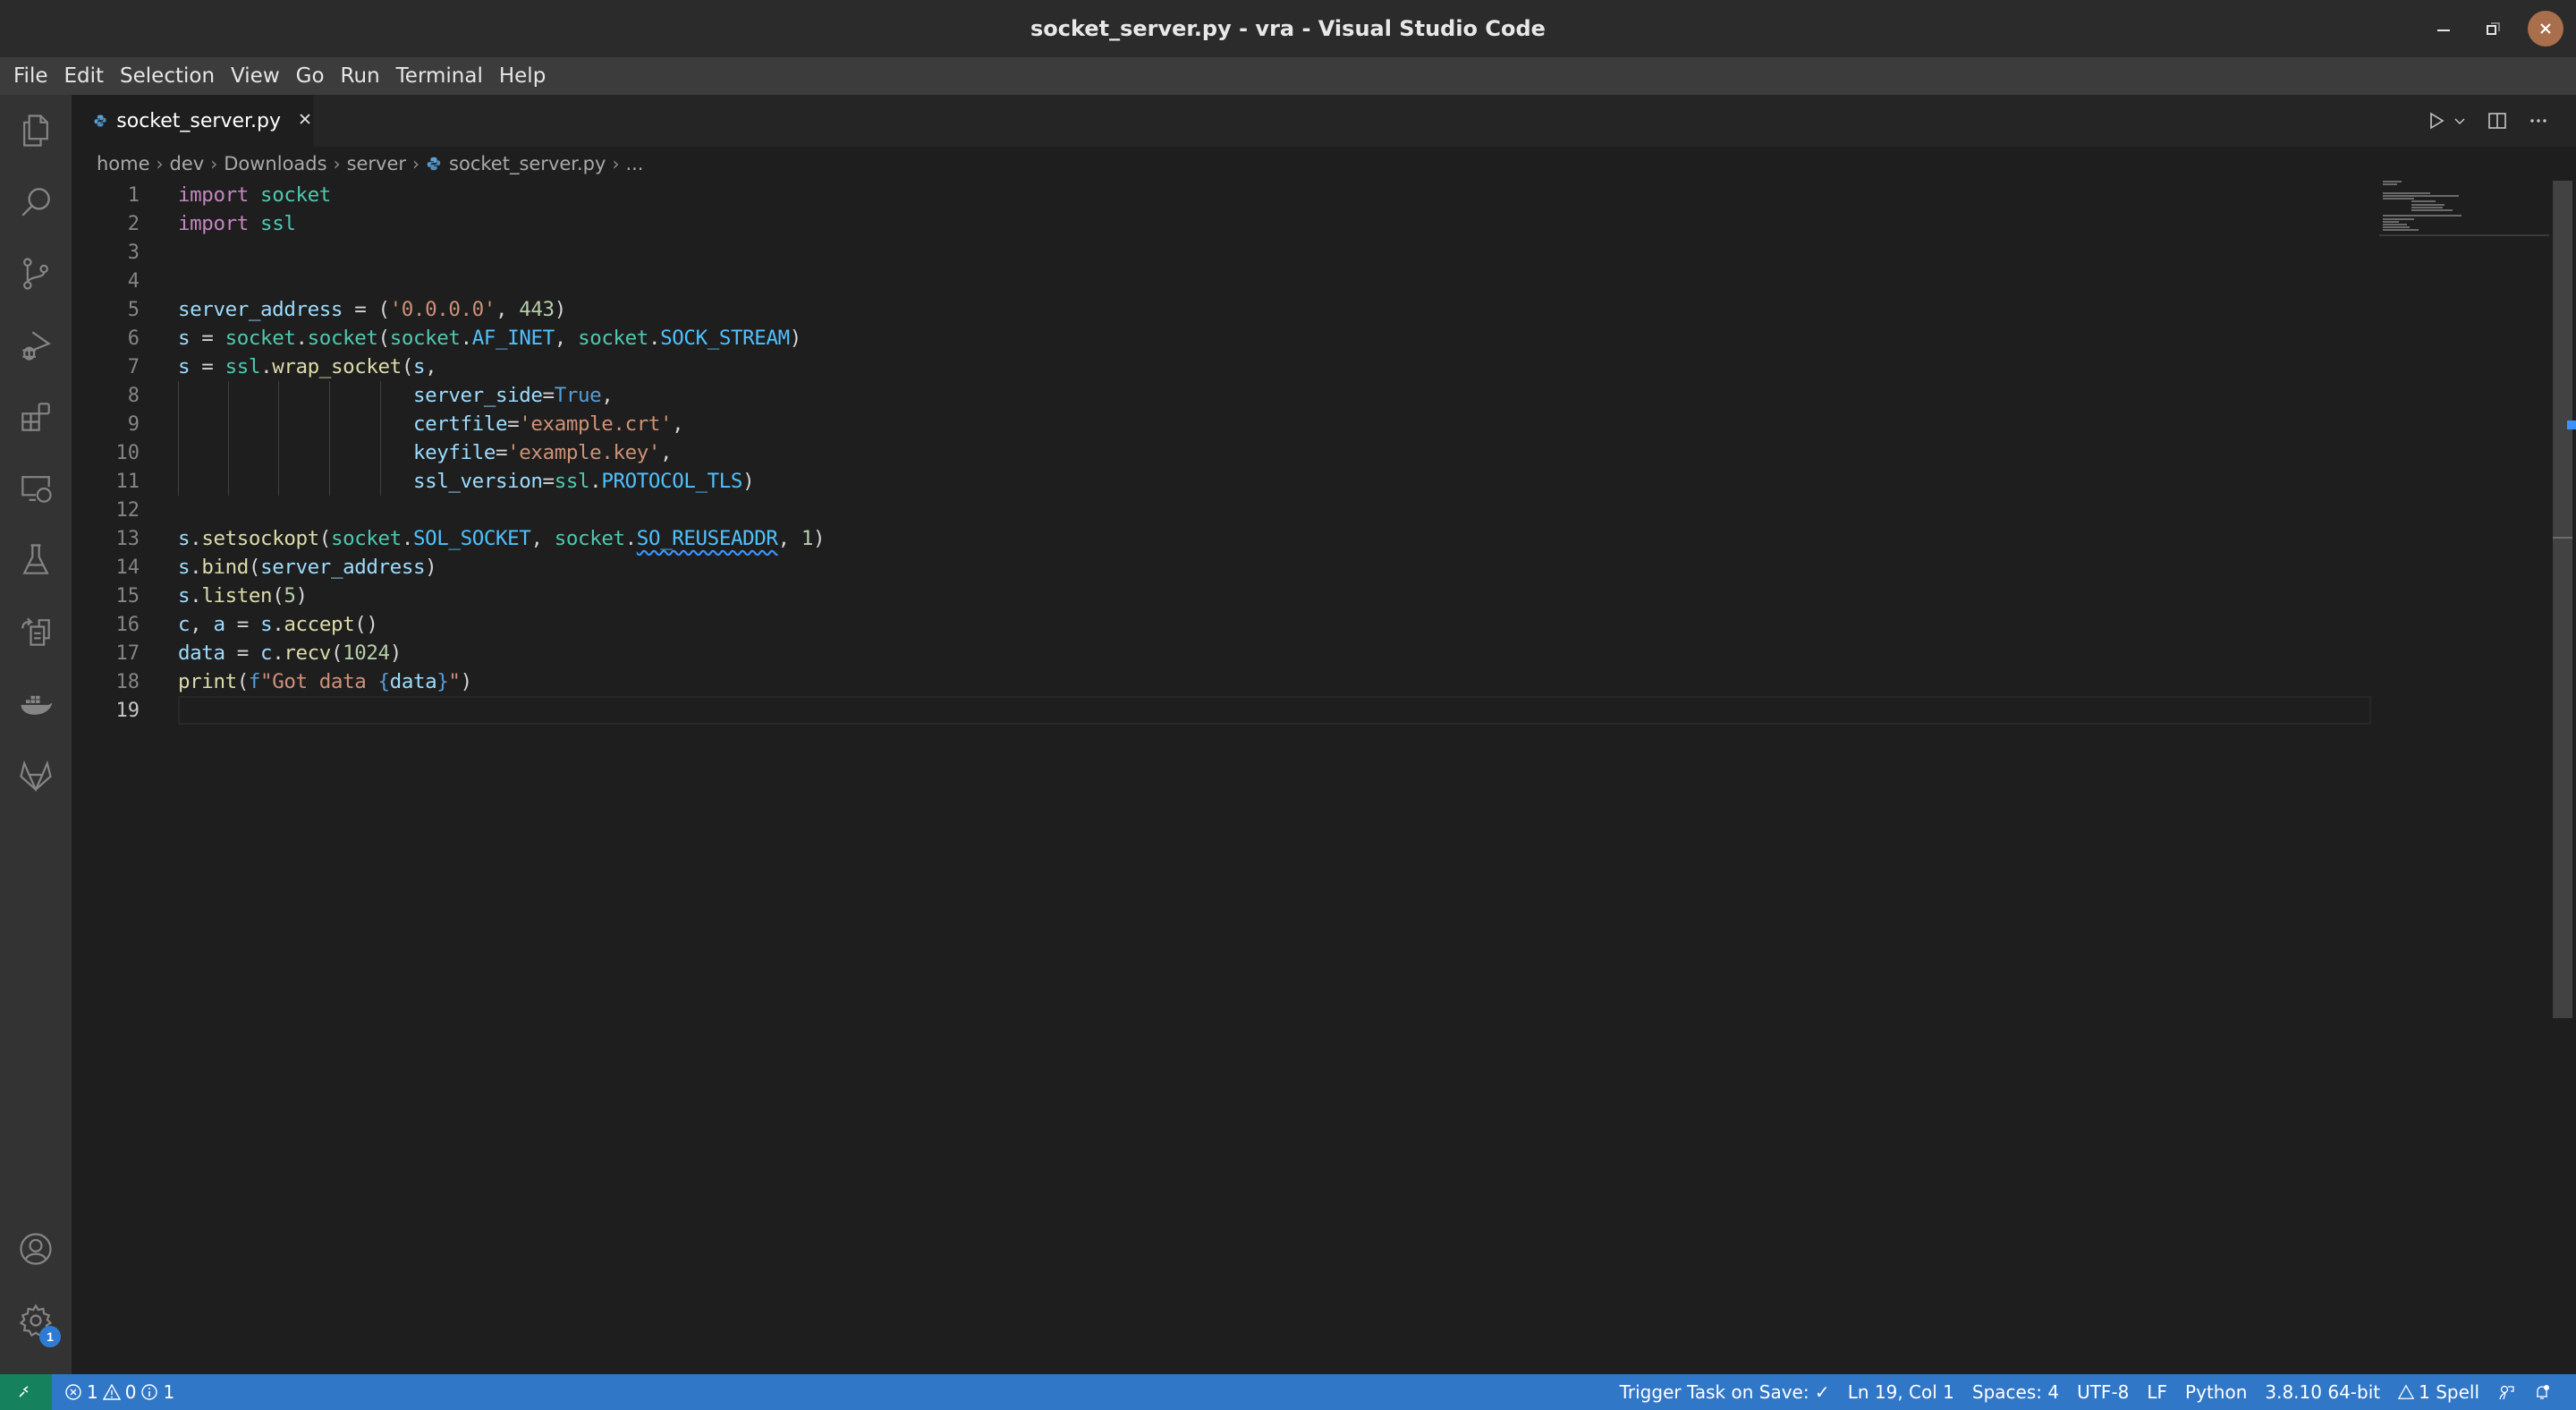  Describe the element at coordinates (372, 310) in the screenshot. I see `code-text: server_address = ('0.0.0.0', 443)` at that location.